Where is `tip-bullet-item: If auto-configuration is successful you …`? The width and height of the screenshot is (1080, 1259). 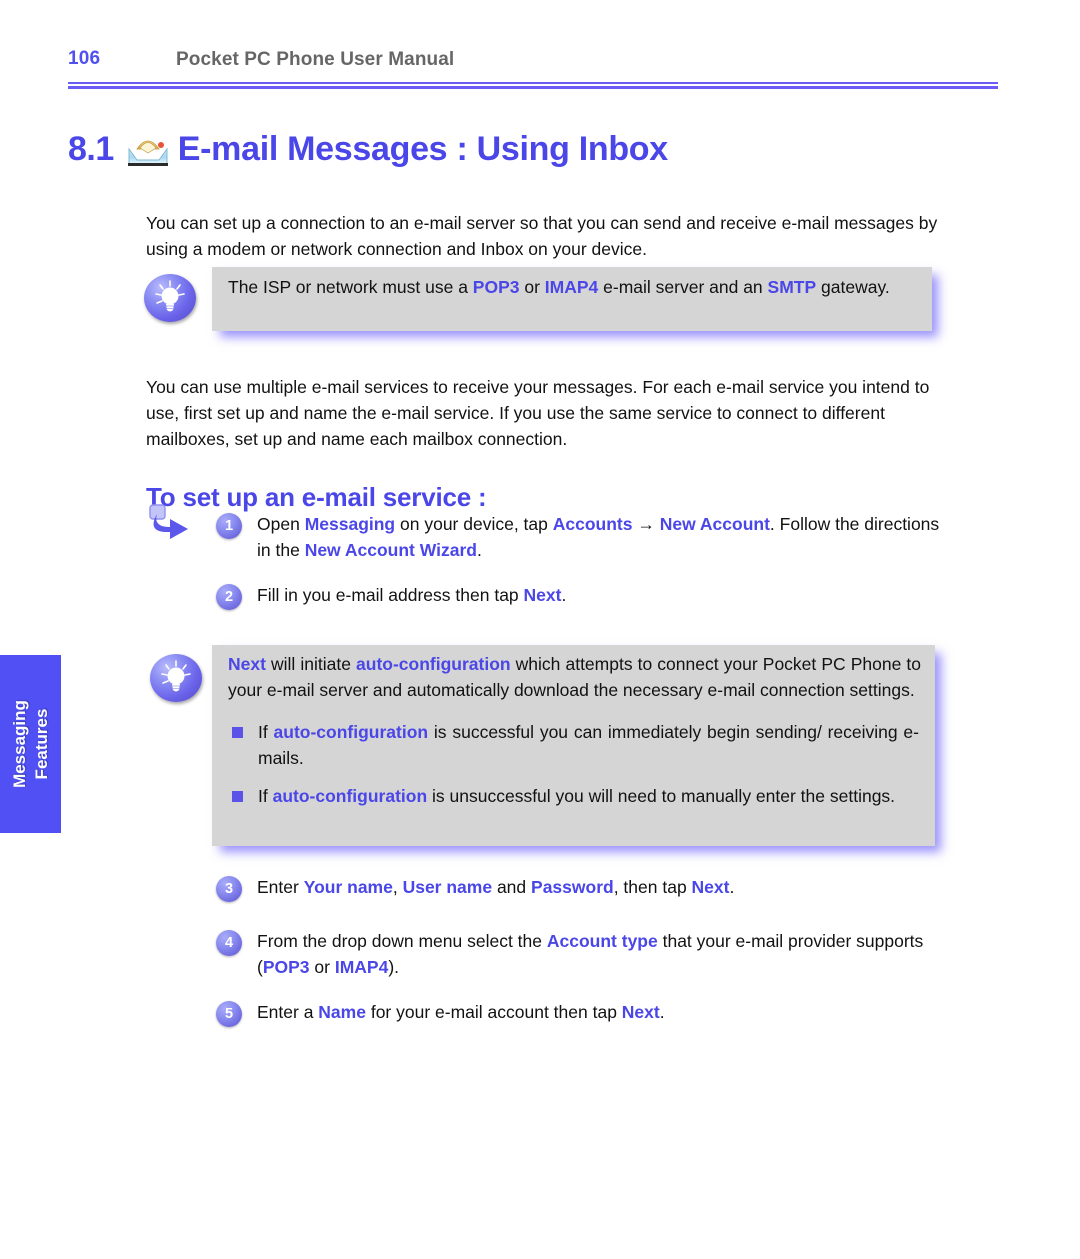
tip-bullet-item: If auto-configuration is successful you … is located at coordinates (573, 745).